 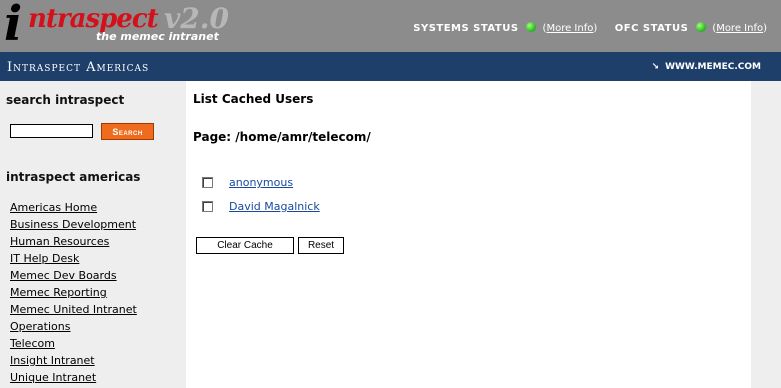 What do you see at coordinates (78, 67) in the screenshot?
I see `site-title: Intraspect Americas` at bounding box center [78, 67].